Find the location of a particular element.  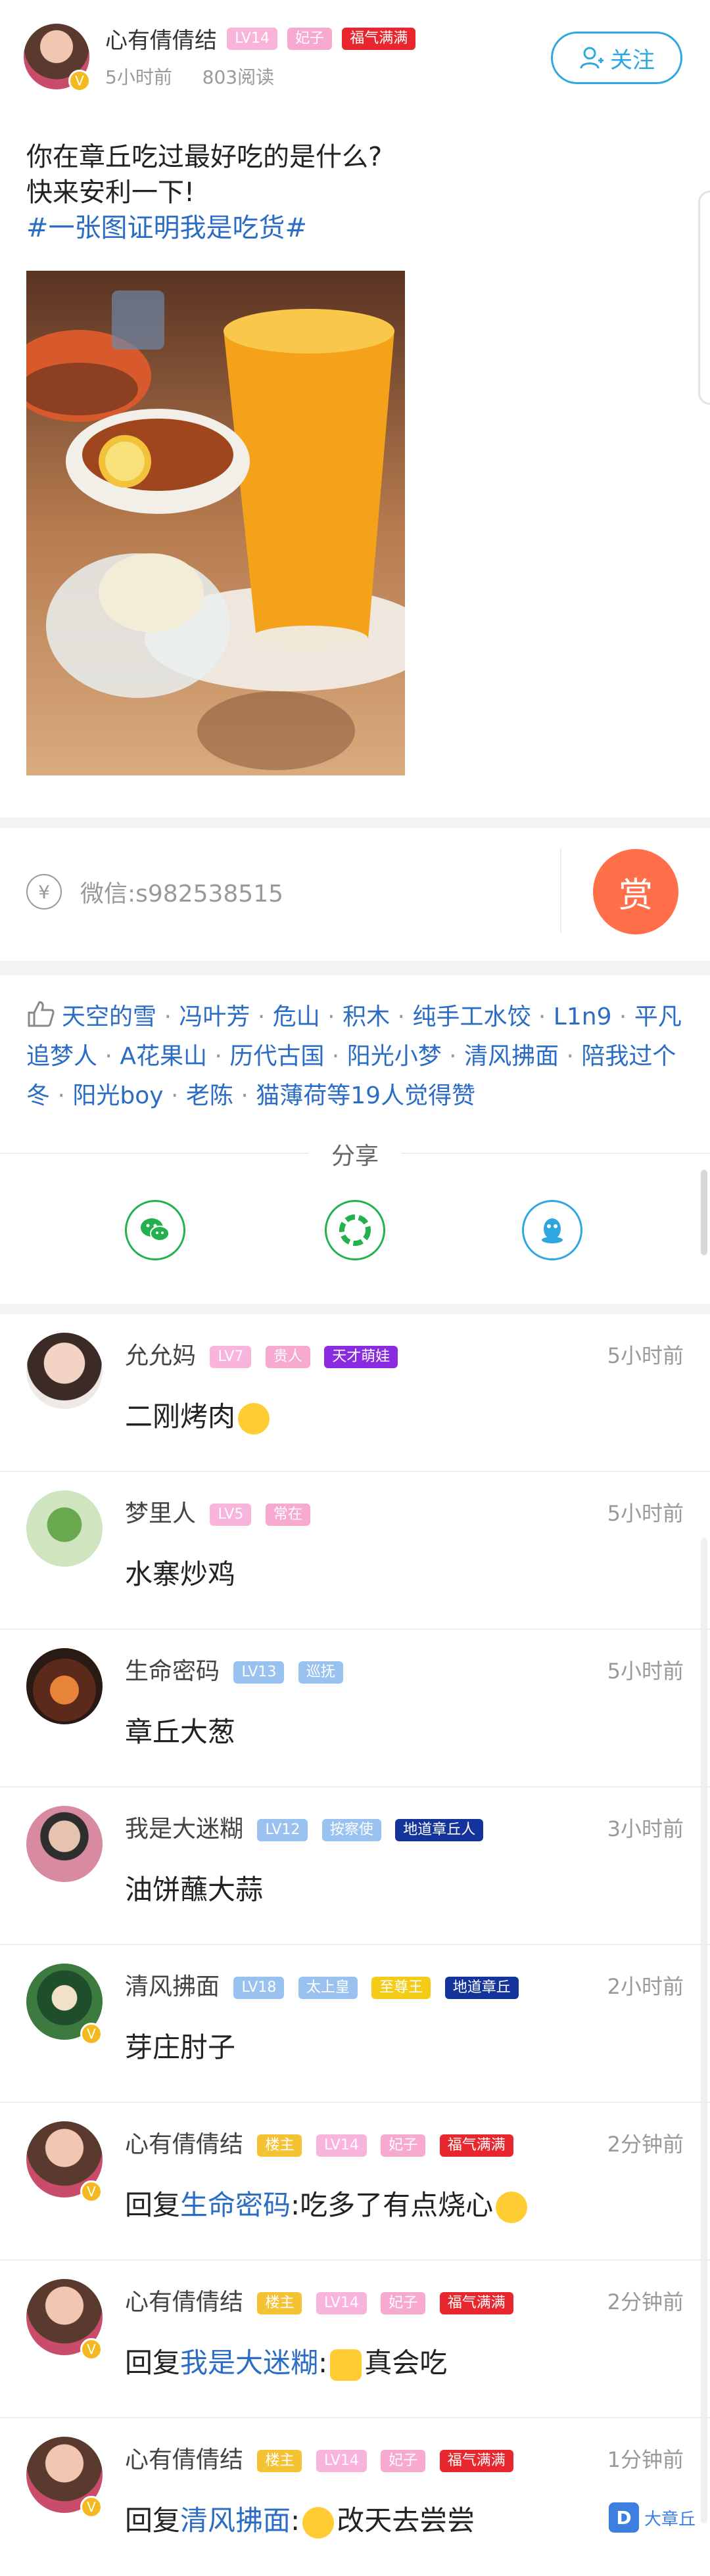

thumbs-up-icon is located at coordinates (41, 1014).